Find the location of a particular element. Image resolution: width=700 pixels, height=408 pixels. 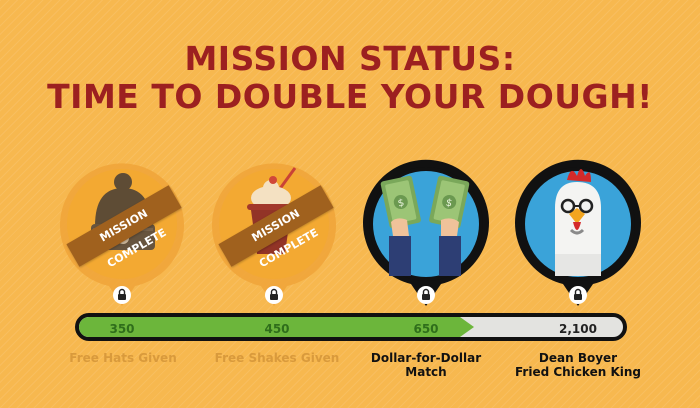

milestone-label-shakes: Free Shakes Given is located at coordinates (277, 358).